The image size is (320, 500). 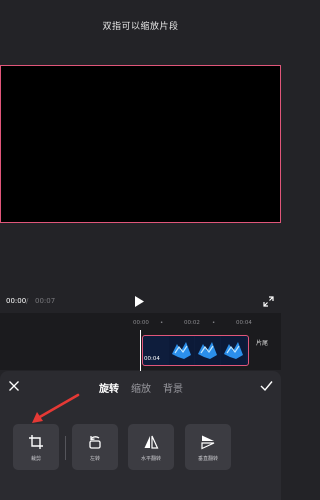 I want to click on flip-vertical-button: 垂直翻转, so click(x=208, y=447).